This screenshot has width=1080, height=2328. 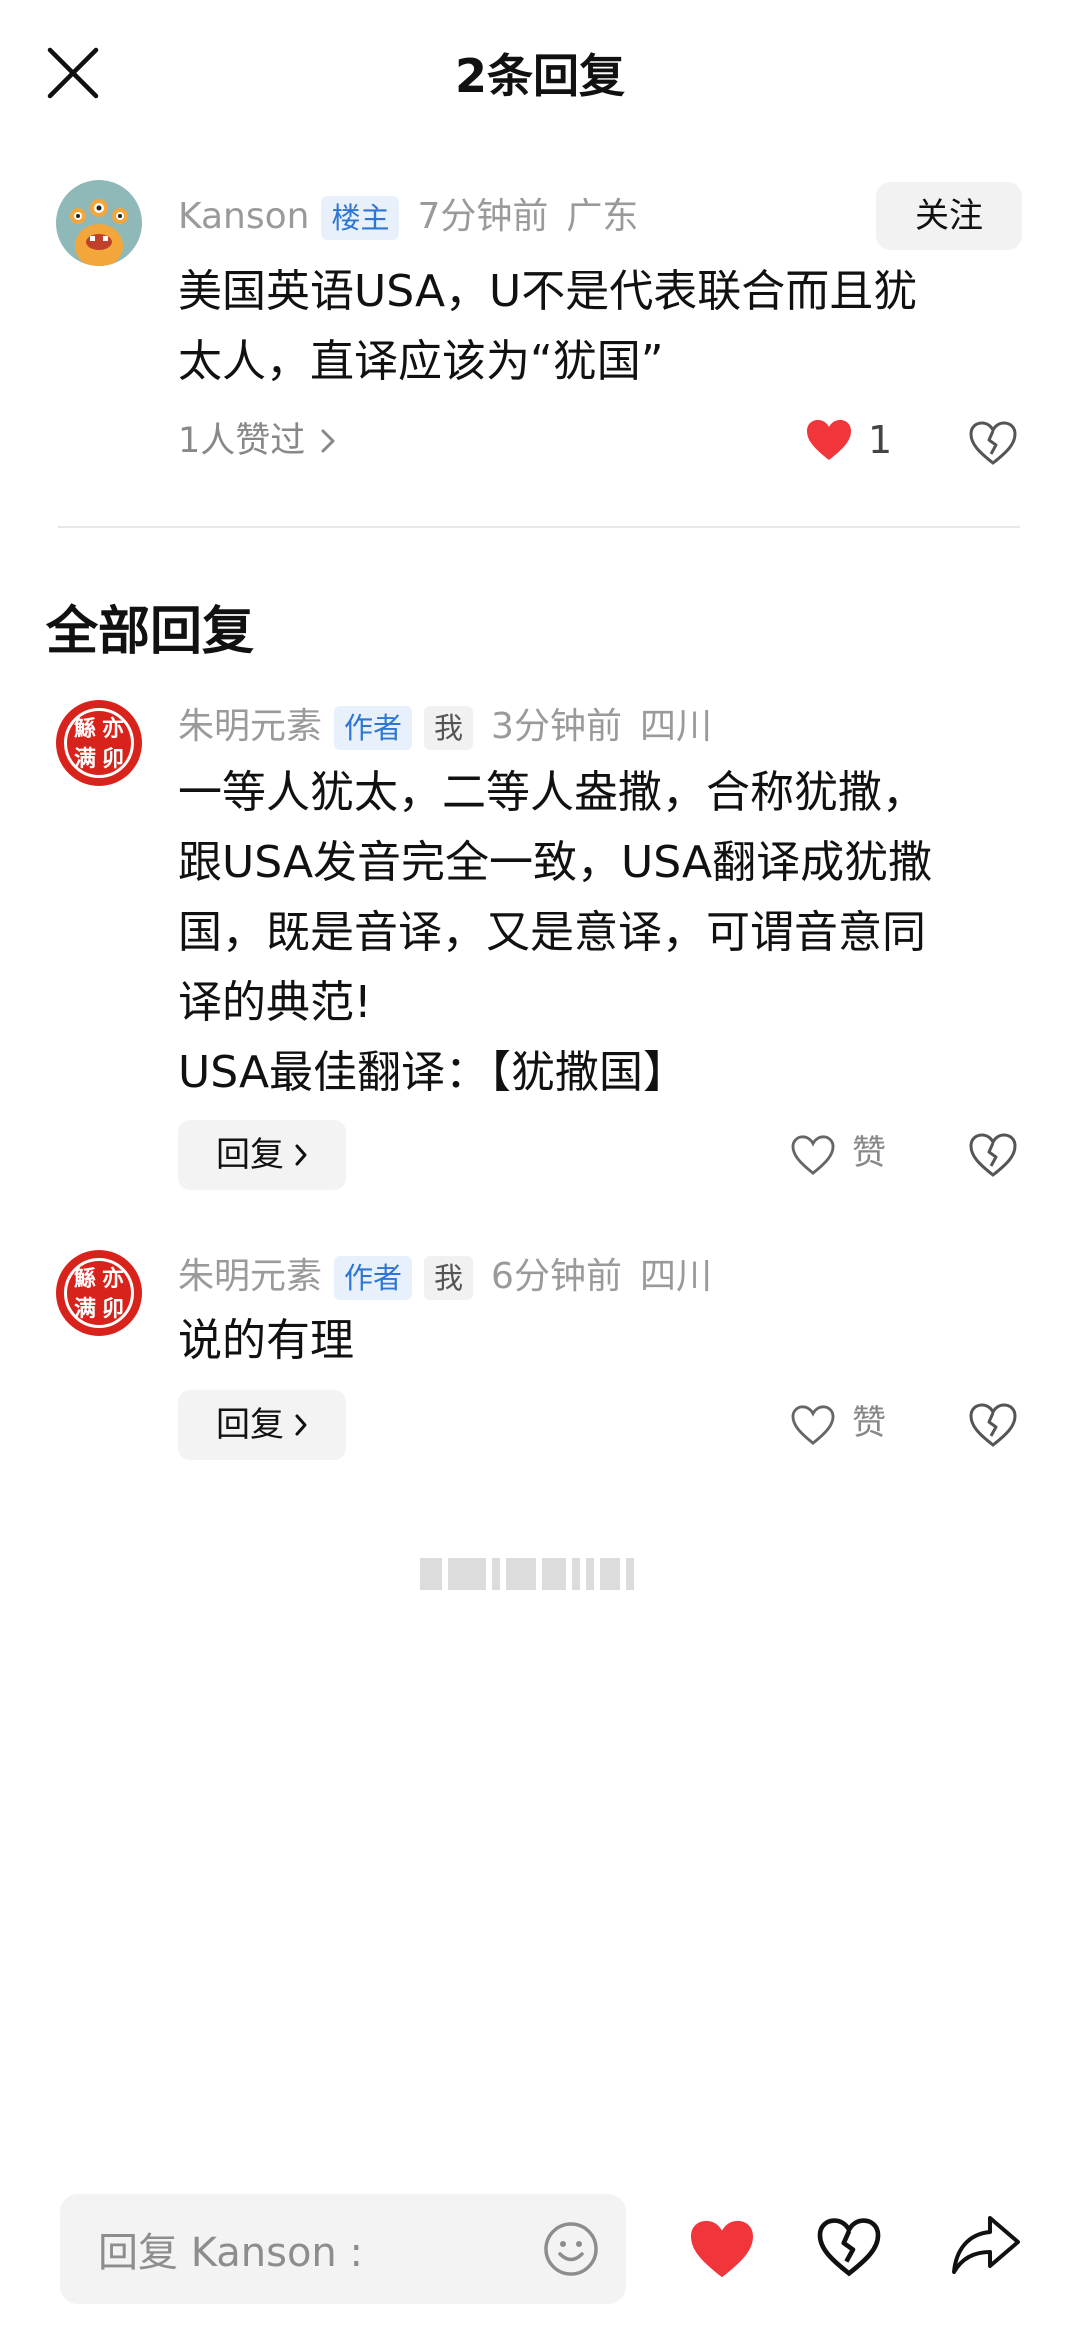 I want to click on timestamp: 7分钟前, so click(x=483, y=216).